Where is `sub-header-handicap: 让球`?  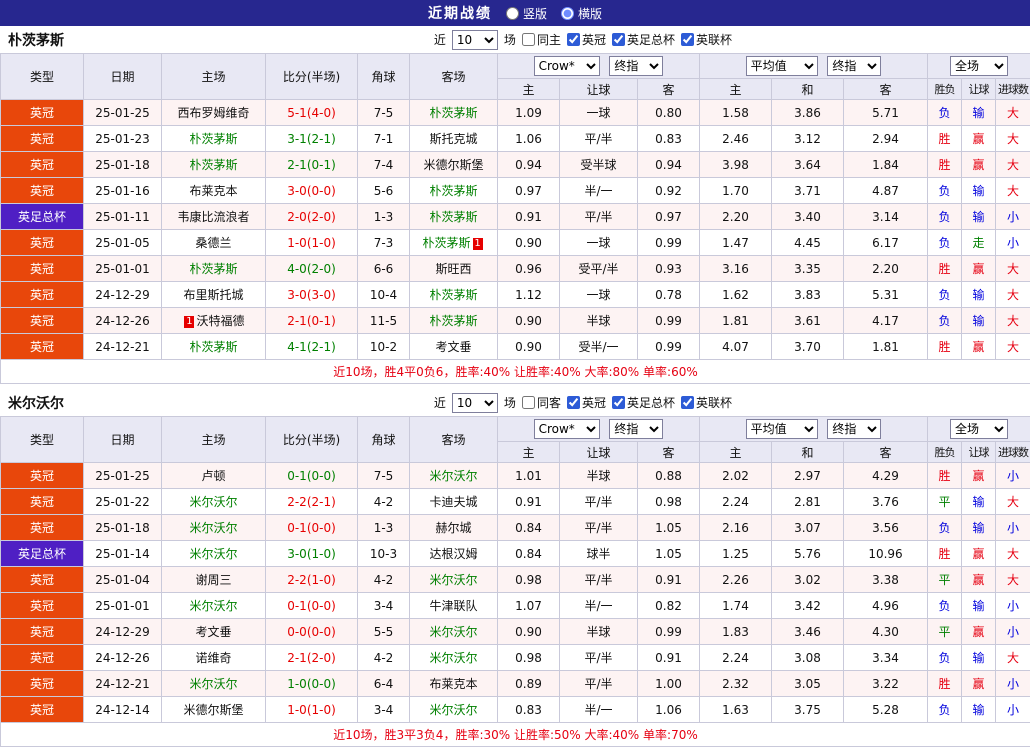
sub-header-handicap: 让球 is located at coordinates (599, 89).